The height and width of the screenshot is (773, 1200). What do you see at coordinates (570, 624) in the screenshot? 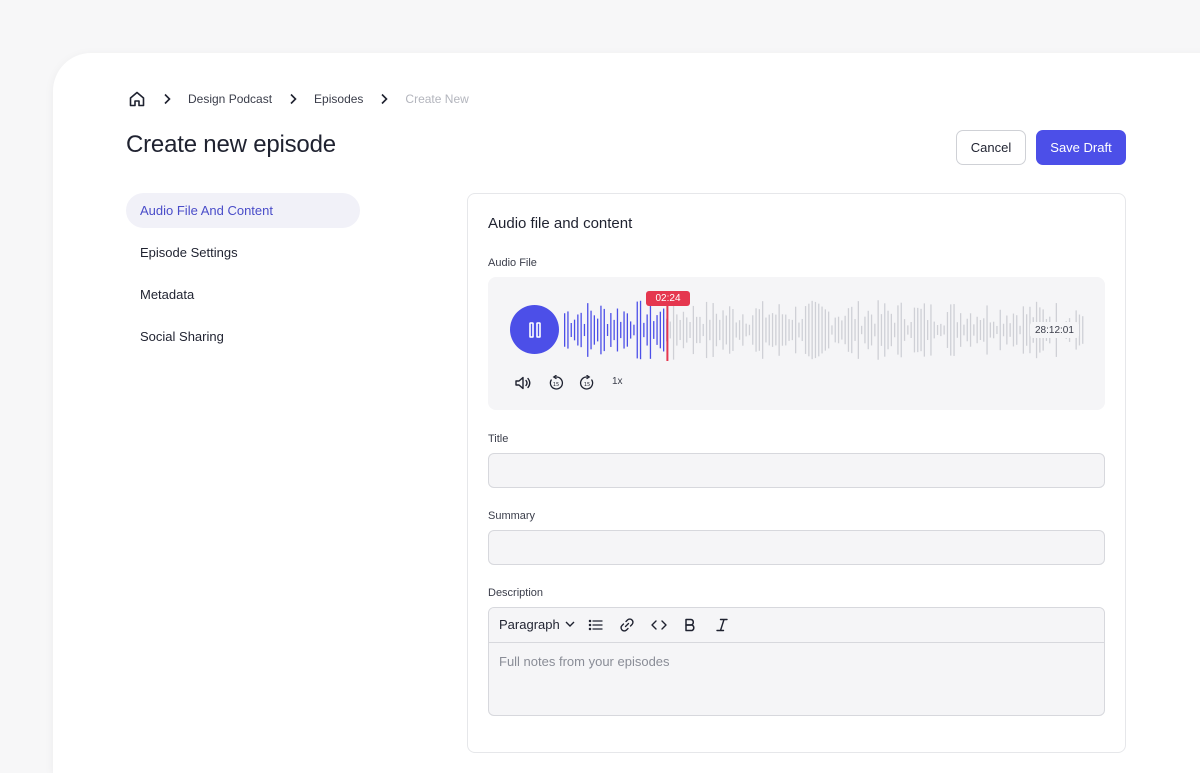
I see `chevron-down-icon` at bounding box center [570, 624].